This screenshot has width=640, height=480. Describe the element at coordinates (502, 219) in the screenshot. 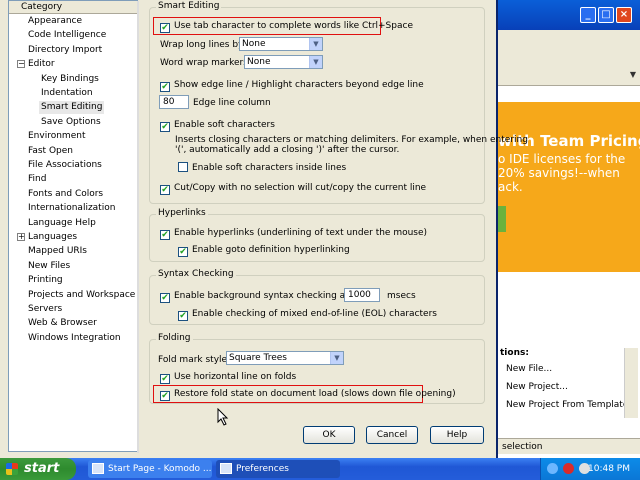

I see `banner-button-edge` at that location.